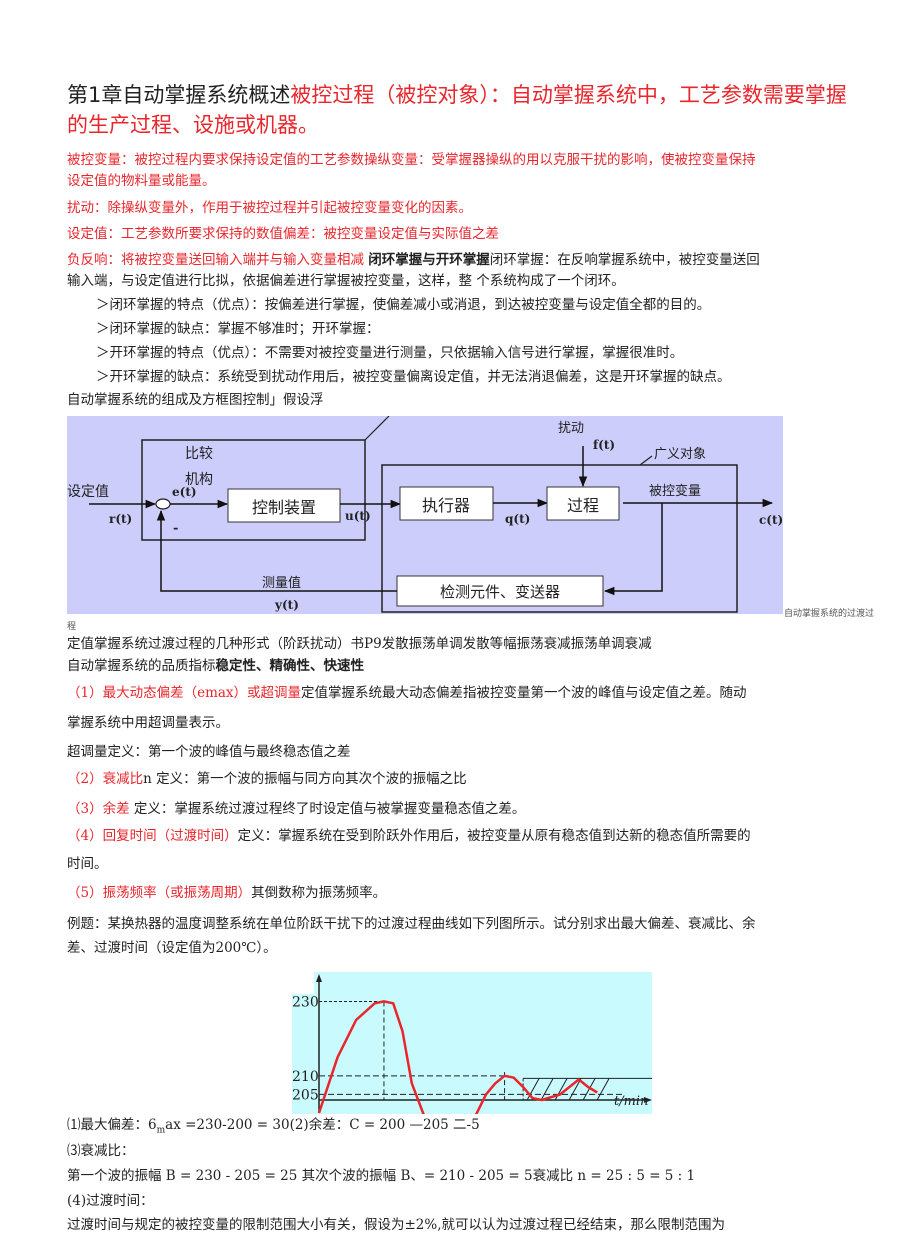 The image size is (920, 1237). I want to click on measured-value-label: 测量值, so click(281, 583).